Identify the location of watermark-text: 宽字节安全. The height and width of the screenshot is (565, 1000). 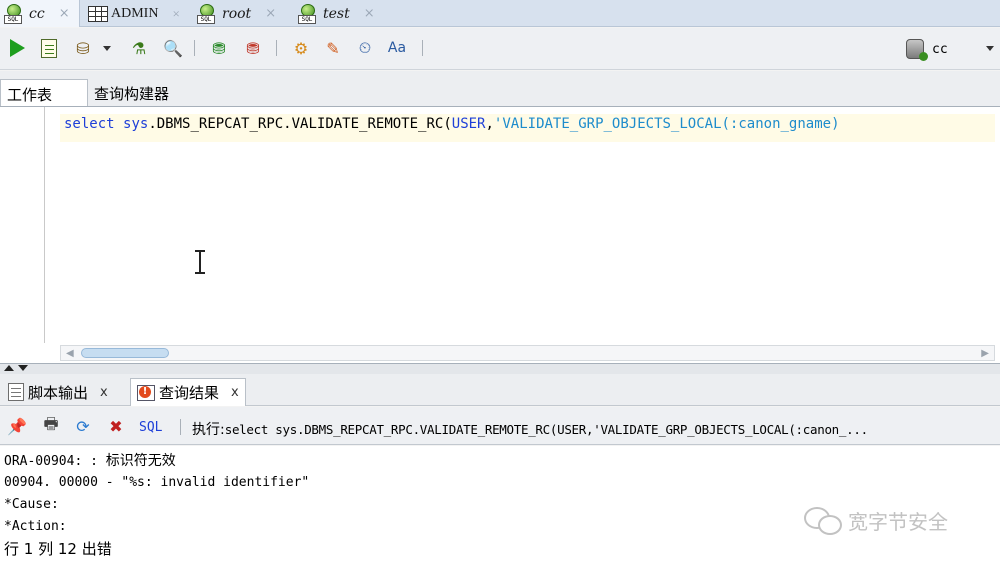
(898, 521).